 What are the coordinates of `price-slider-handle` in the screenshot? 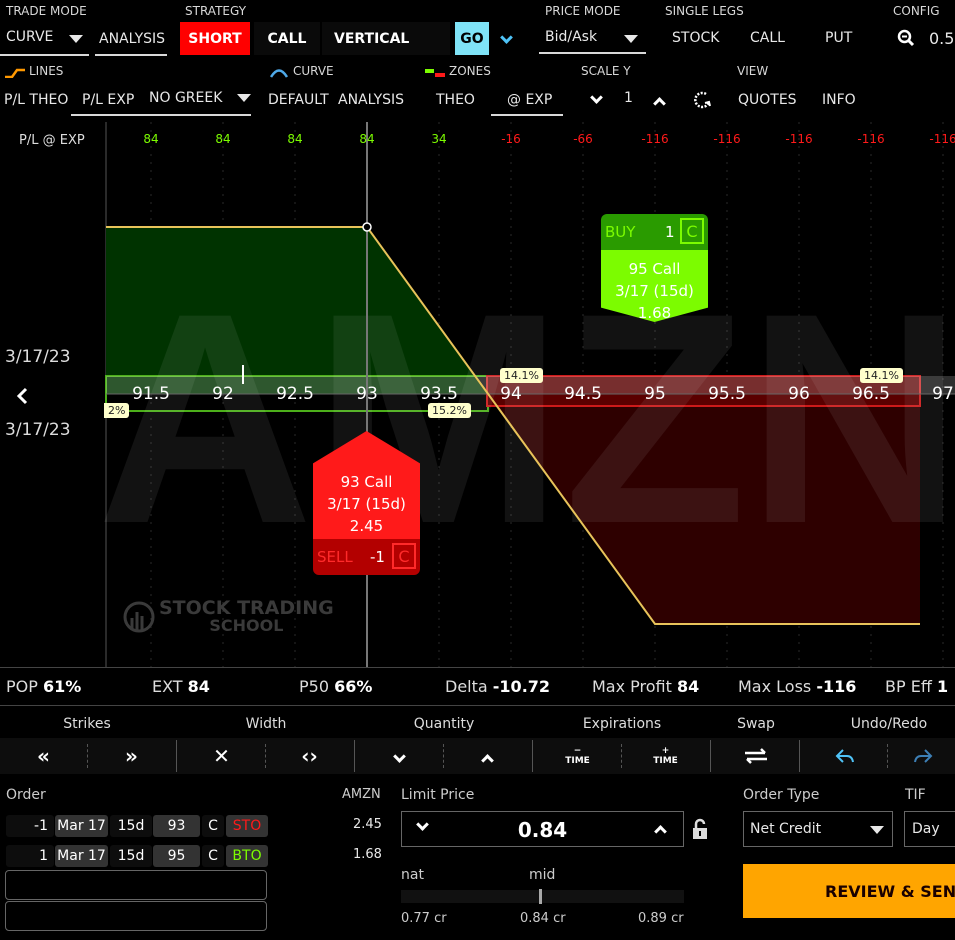 It's located at (540, 896).